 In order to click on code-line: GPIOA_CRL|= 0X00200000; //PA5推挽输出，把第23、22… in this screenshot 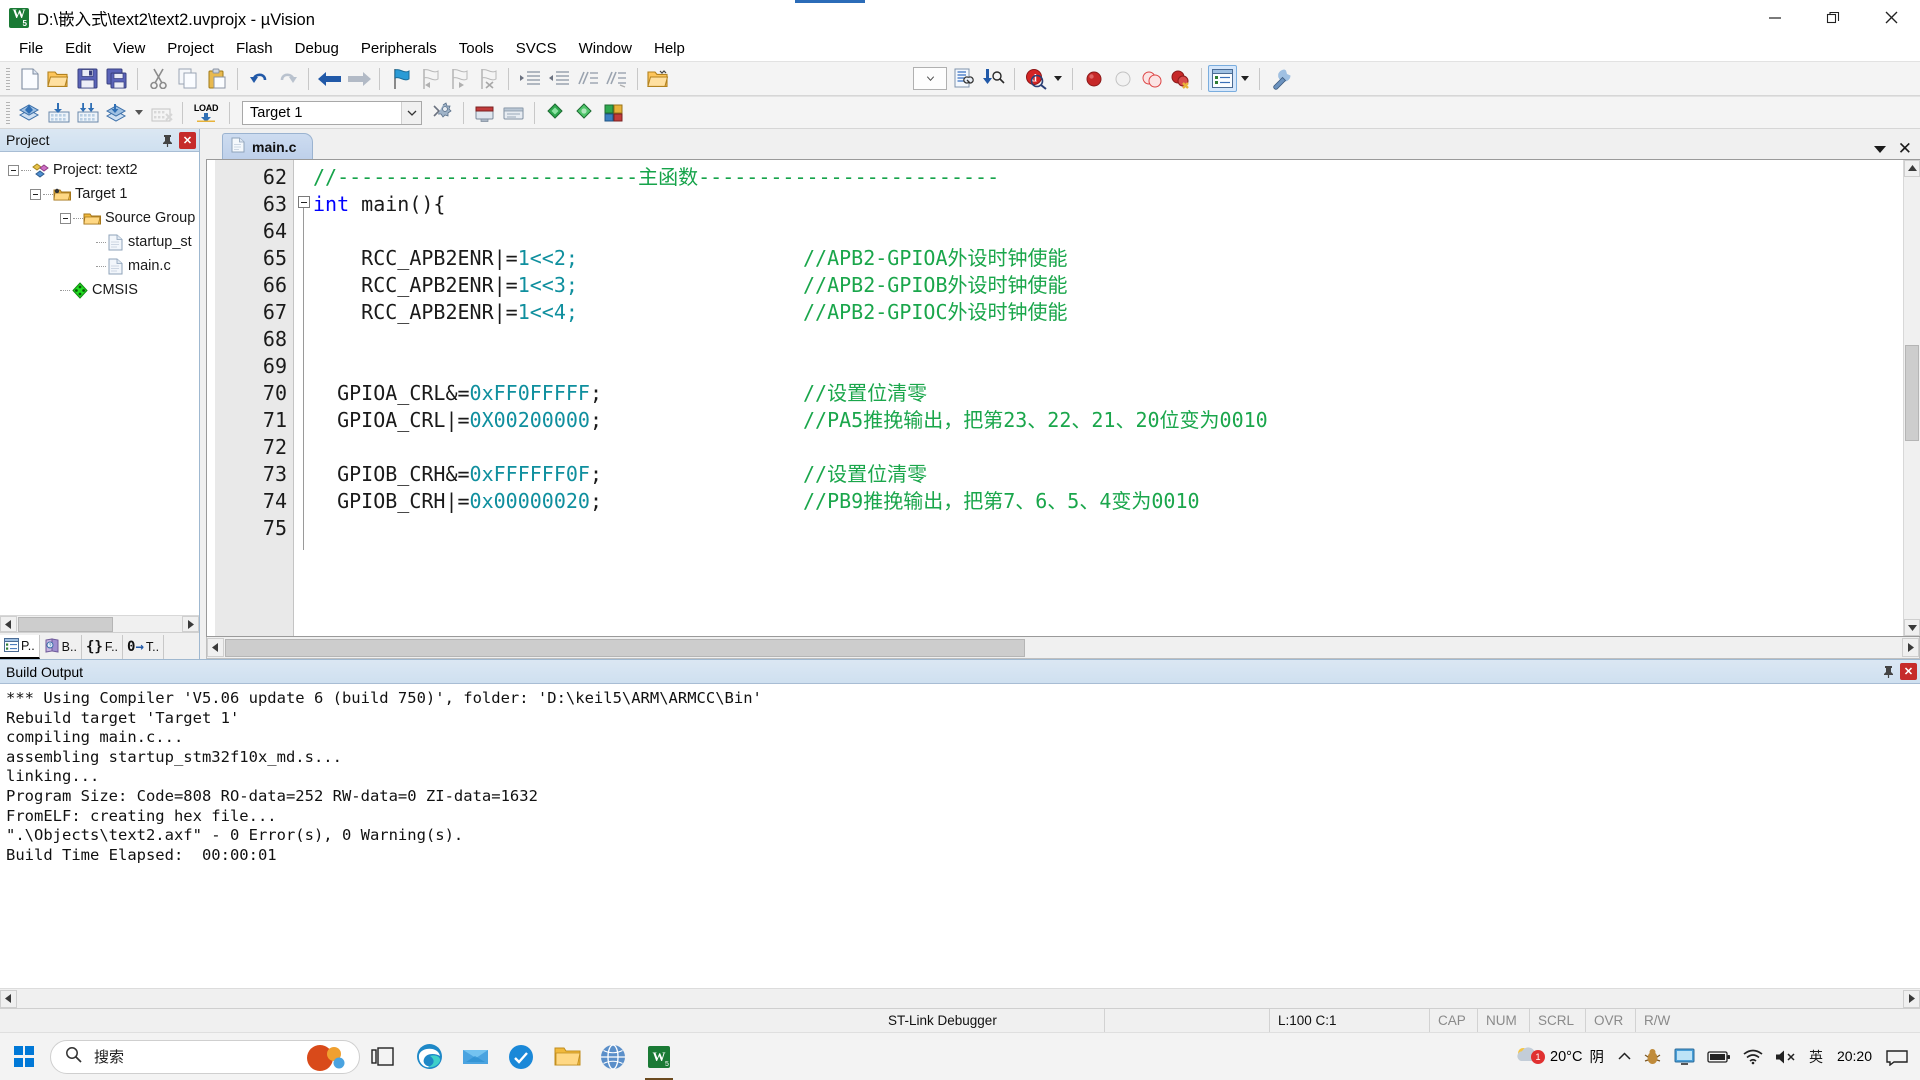, I will do `click(1108, 420)`.